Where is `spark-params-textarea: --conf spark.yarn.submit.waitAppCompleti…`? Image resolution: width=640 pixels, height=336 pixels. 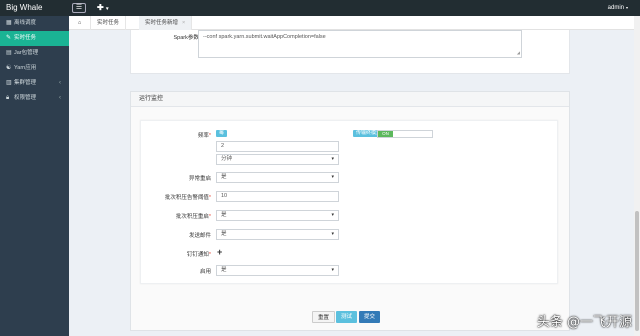 spark-params-textarea: --conf spark.yarn.submit.waitAppCompleti… is located at coordinates (360, 44).